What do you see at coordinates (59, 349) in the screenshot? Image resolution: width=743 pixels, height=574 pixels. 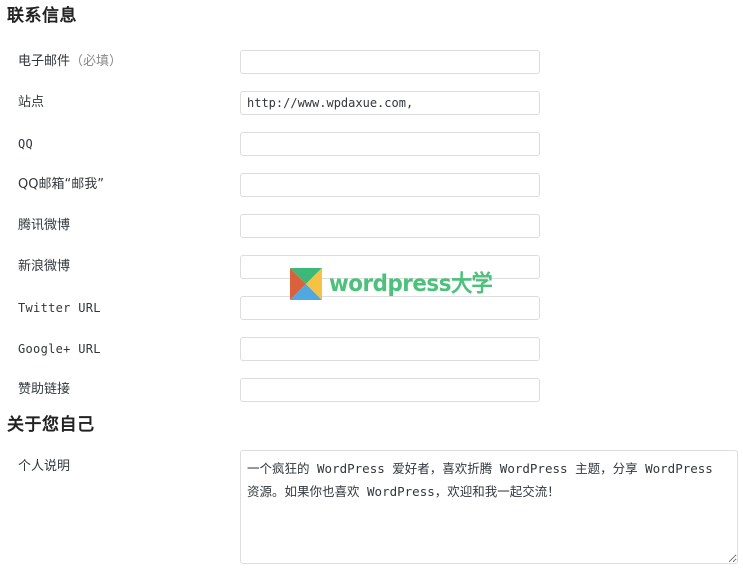 I see `label-google-plus-url-text: Google+ URL` at bounding box center [59, 349].